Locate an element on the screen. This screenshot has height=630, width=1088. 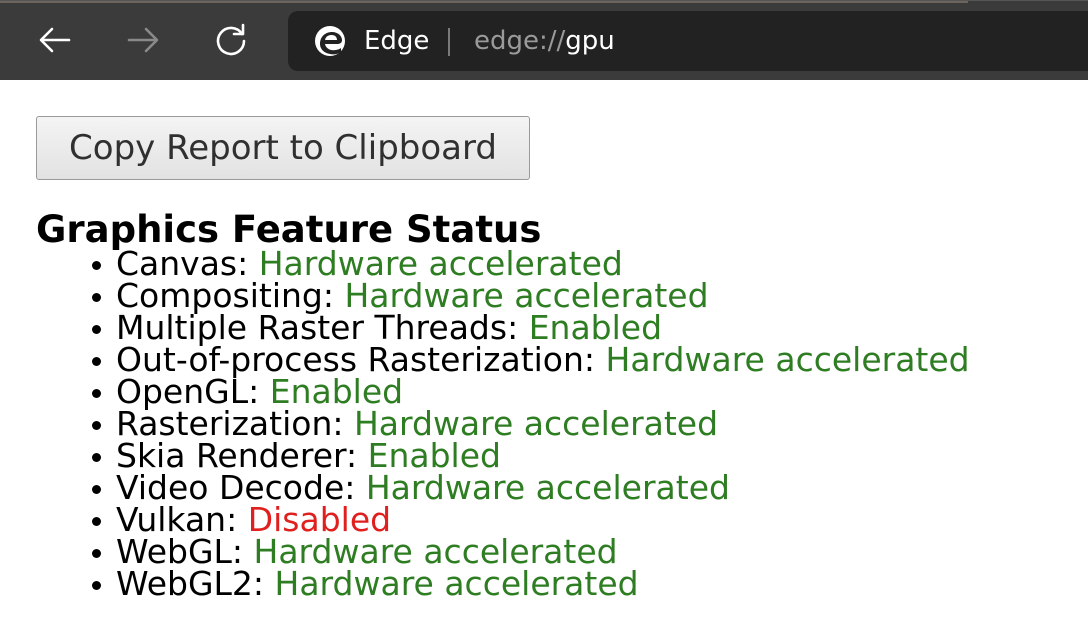
forward-arrow-icon is located at coordinates (143, 40).